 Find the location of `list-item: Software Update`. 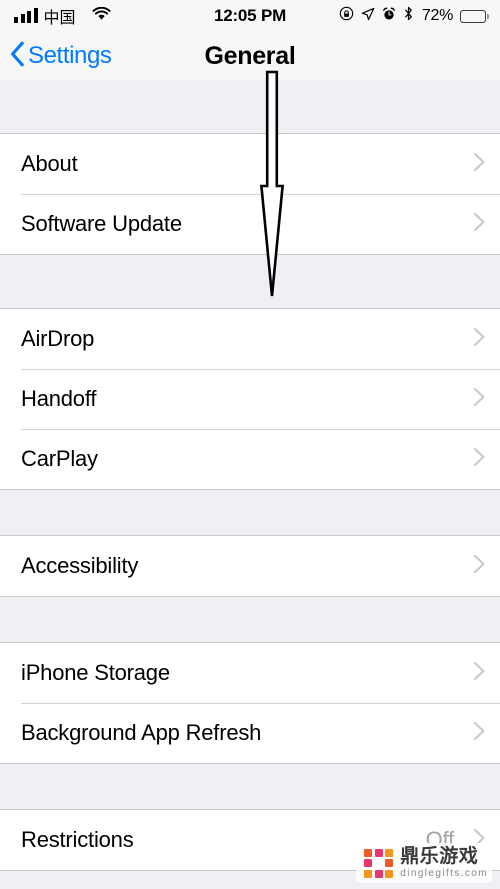

list-item: Software Update is located at coordinates (250, 224).